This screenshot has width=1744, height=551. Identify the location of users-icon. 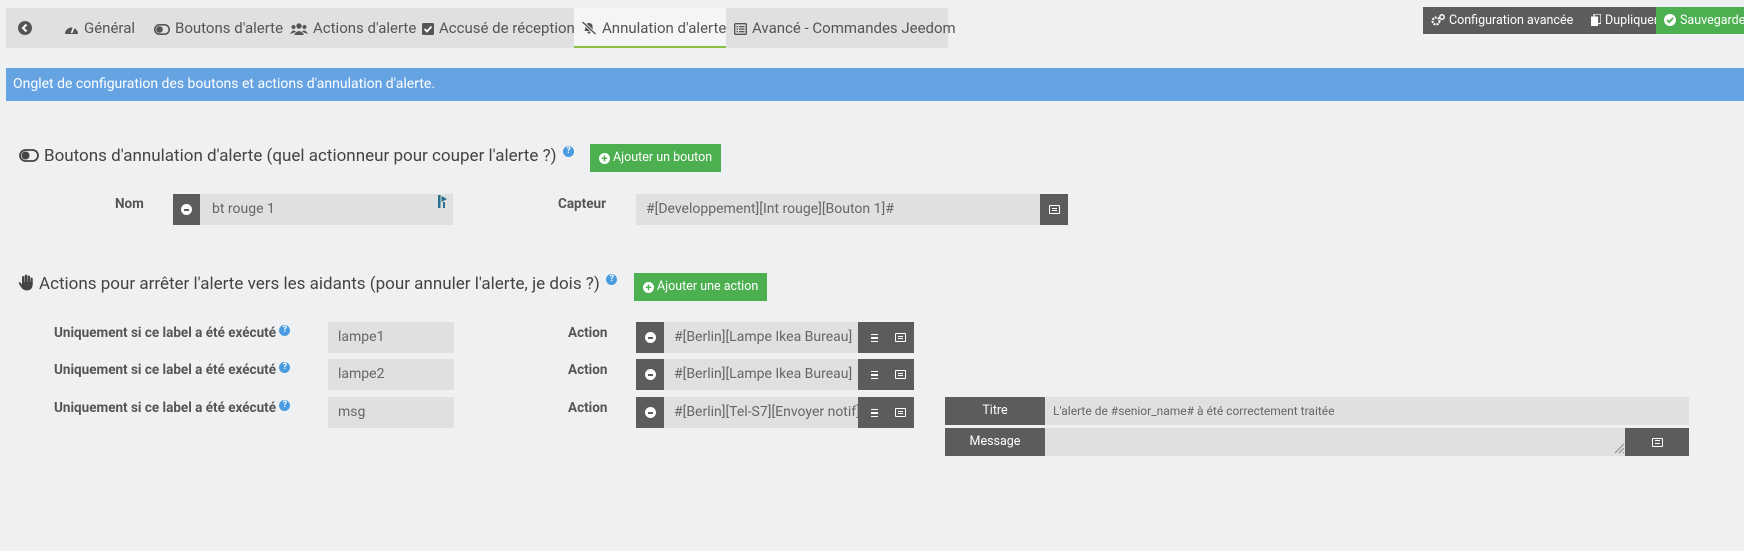
(299, 29).